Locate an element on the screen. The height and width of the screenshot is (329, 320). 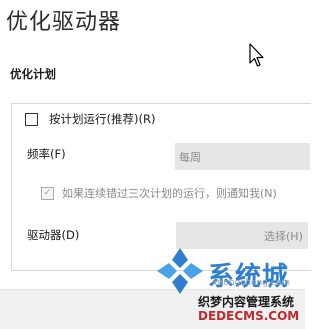
notify-missed-option: ✓ 如果连续错过三次计划的运行，则通知我(N) is located at coordinates (159, 193).